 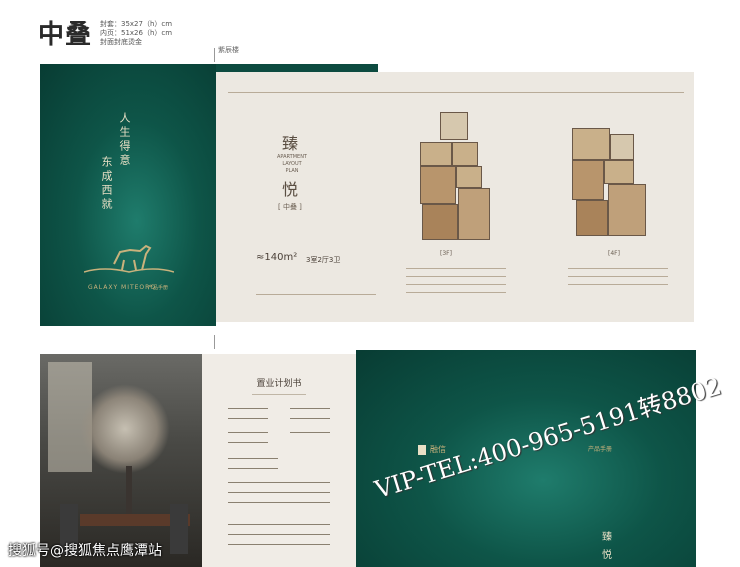 What do you see at coordinates (179, 529) in the screenshot?
I see `chair` at bounding box center [179, 529].